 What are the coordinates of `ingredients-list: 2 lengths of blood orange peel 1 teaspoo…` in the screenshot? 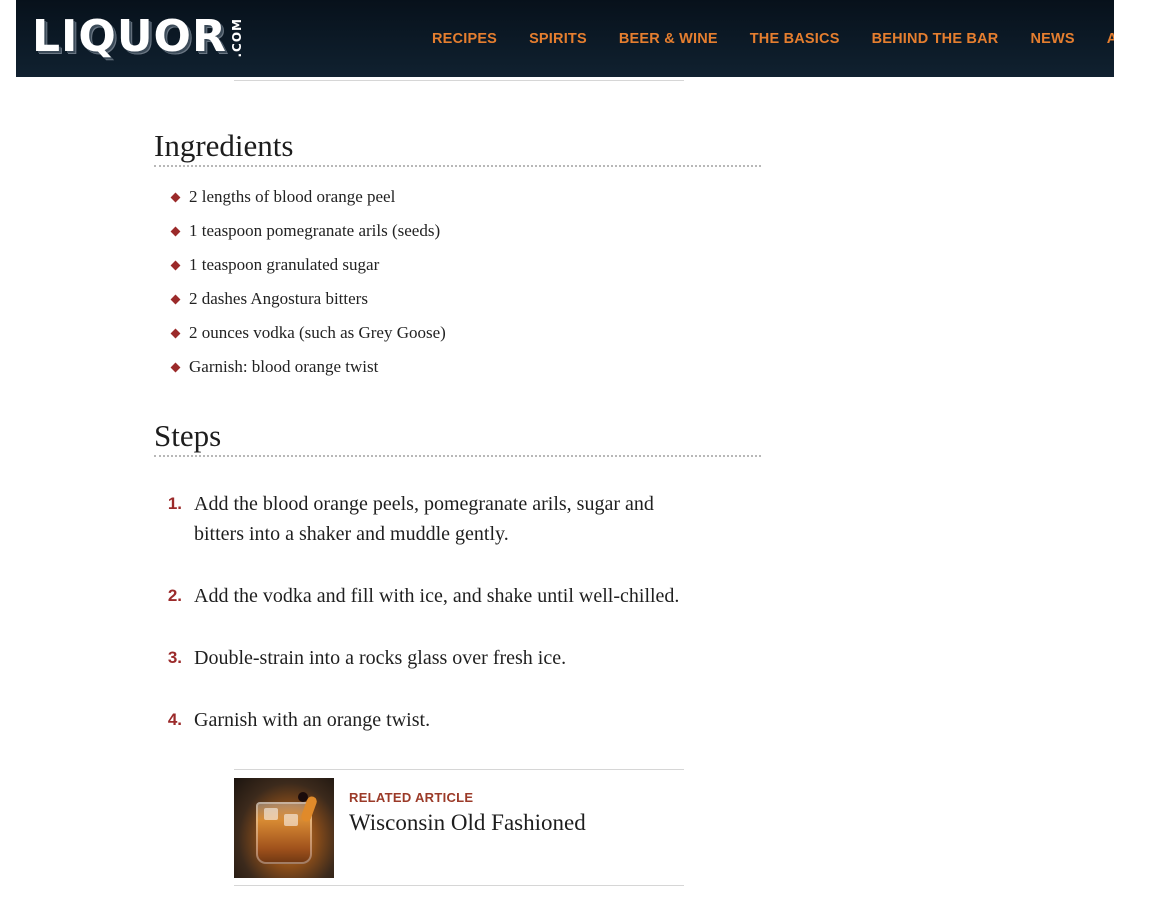 It's located at (307, 282).